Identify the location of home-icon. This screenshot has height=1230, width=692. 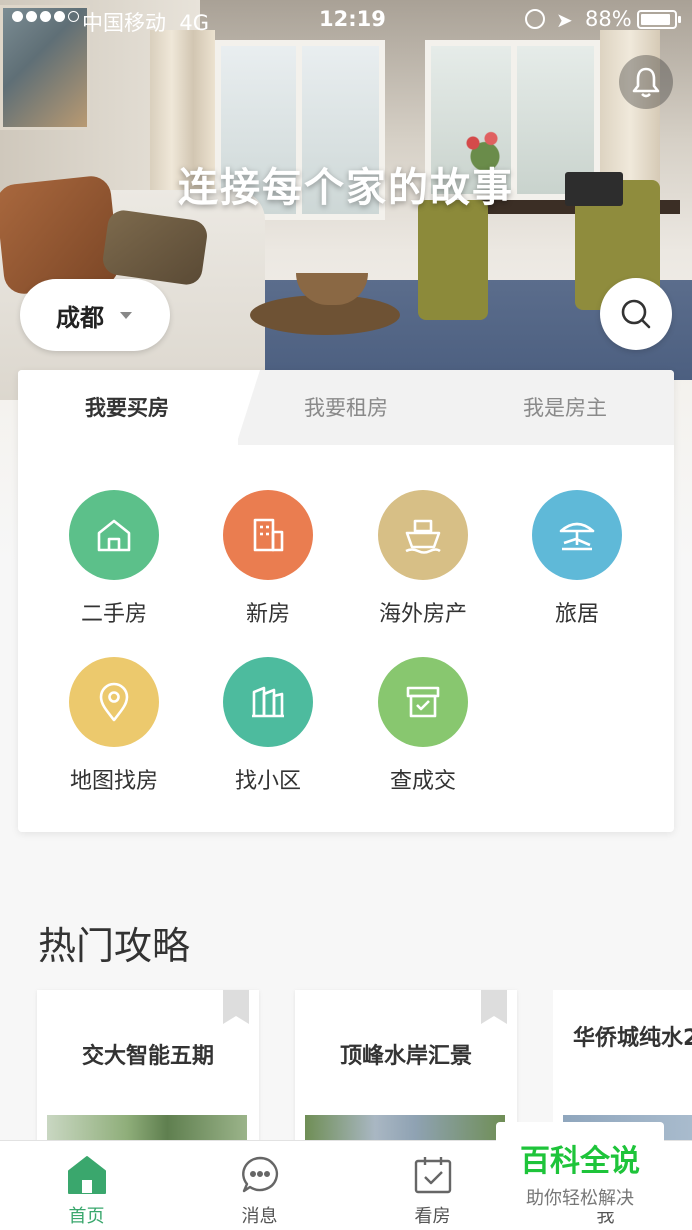
(87, 1175).